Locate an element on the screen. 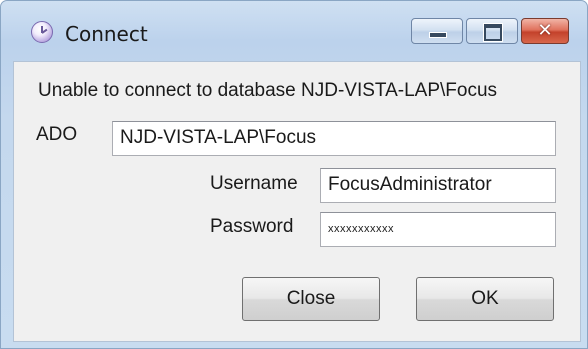 The width and height of the screenshot is (588, 349). minimize-icon is located at coordinates (438, 35).